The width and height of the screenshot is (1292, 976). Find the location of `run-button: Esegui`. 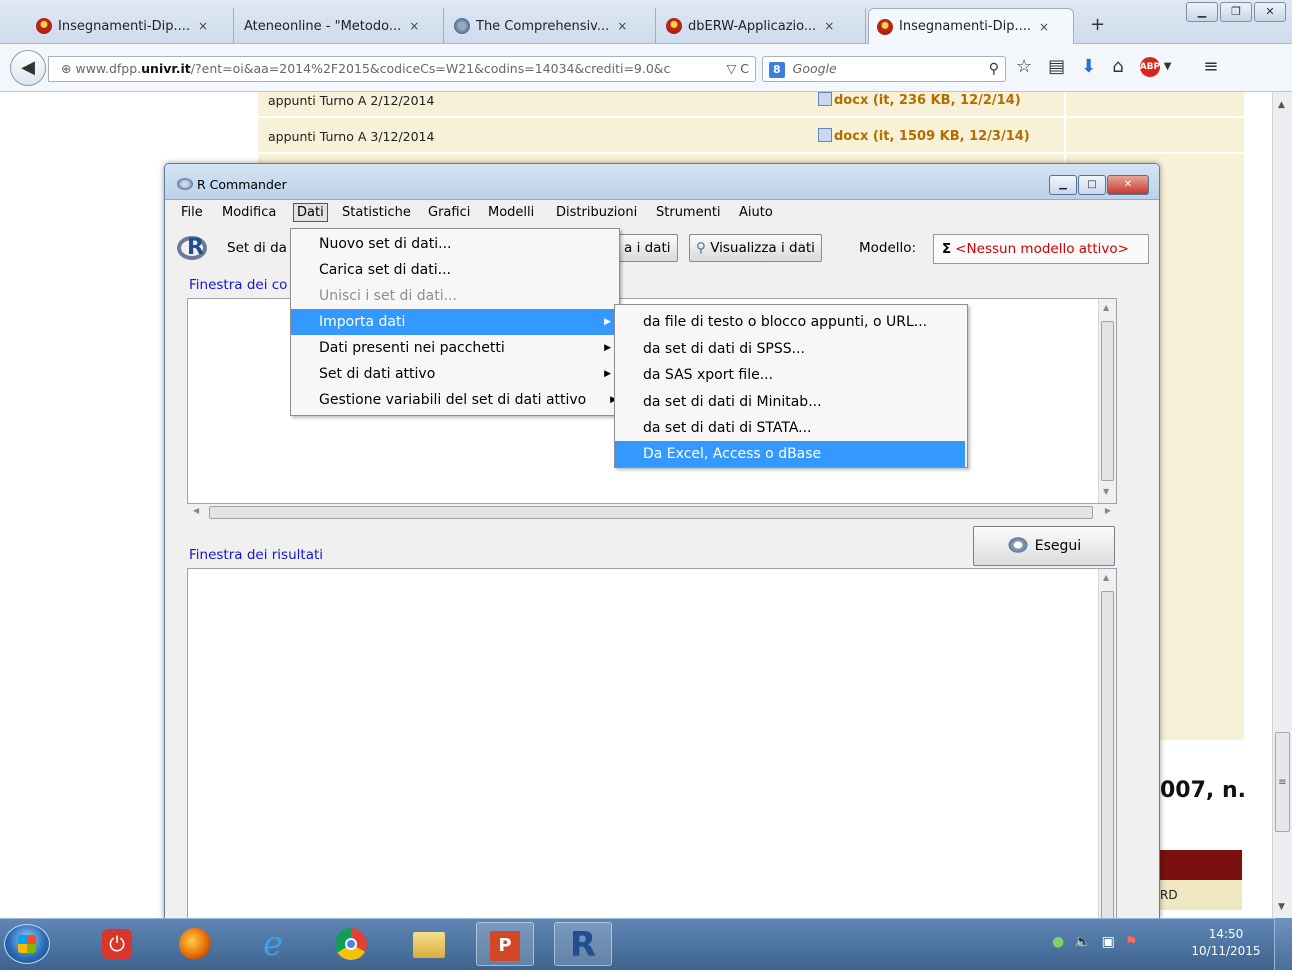

run-button: Esegui is located at coordinates (1044, 546).